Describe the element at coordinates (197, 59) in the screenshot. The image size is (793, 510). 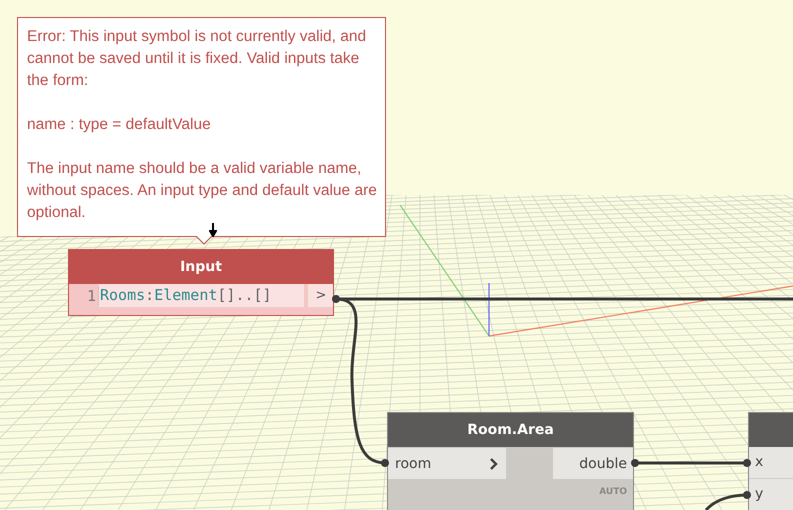
I see `error-message: Error: This input symbol is not currently valid, and cannot be saved until it is fixed. Valid inputs take the form:` at that location.